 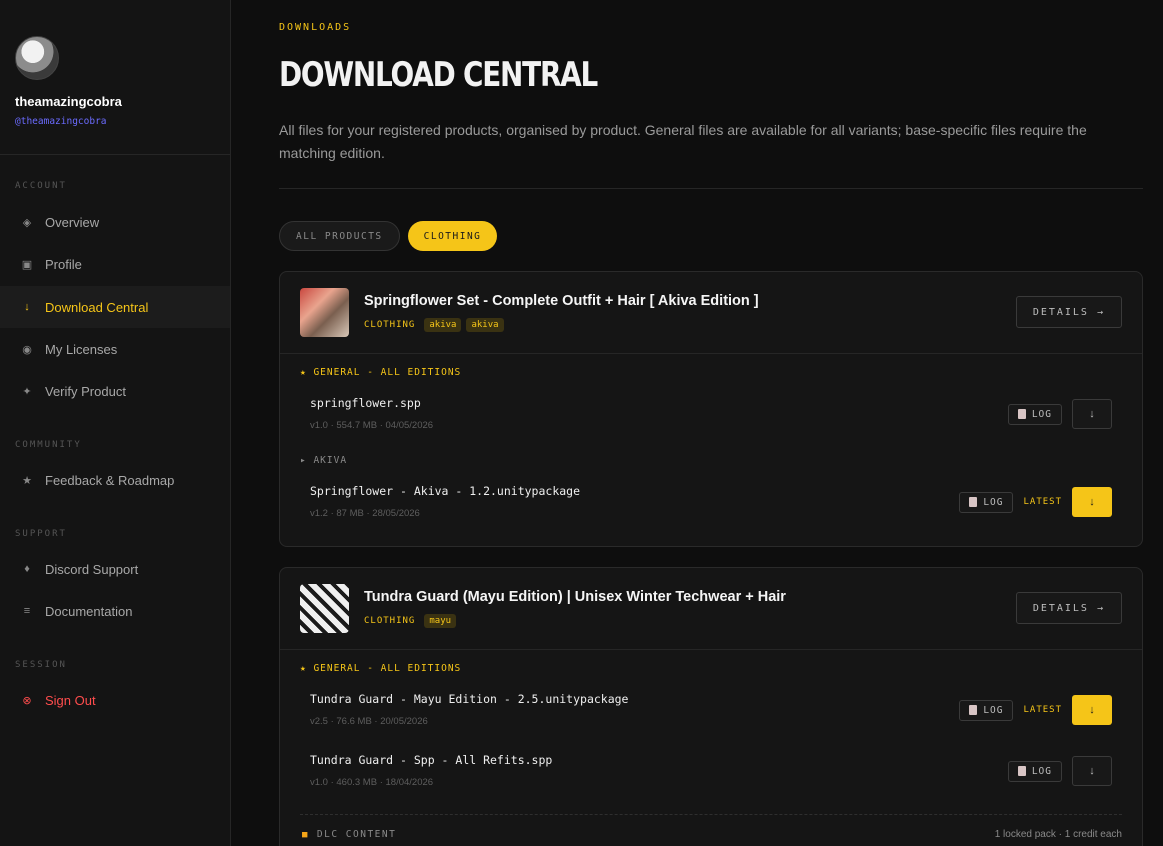 What do you see at coordinates (365, 403) in the screenshot?
I see `file-name: springflower.spp` at bounding box center [365, 403].